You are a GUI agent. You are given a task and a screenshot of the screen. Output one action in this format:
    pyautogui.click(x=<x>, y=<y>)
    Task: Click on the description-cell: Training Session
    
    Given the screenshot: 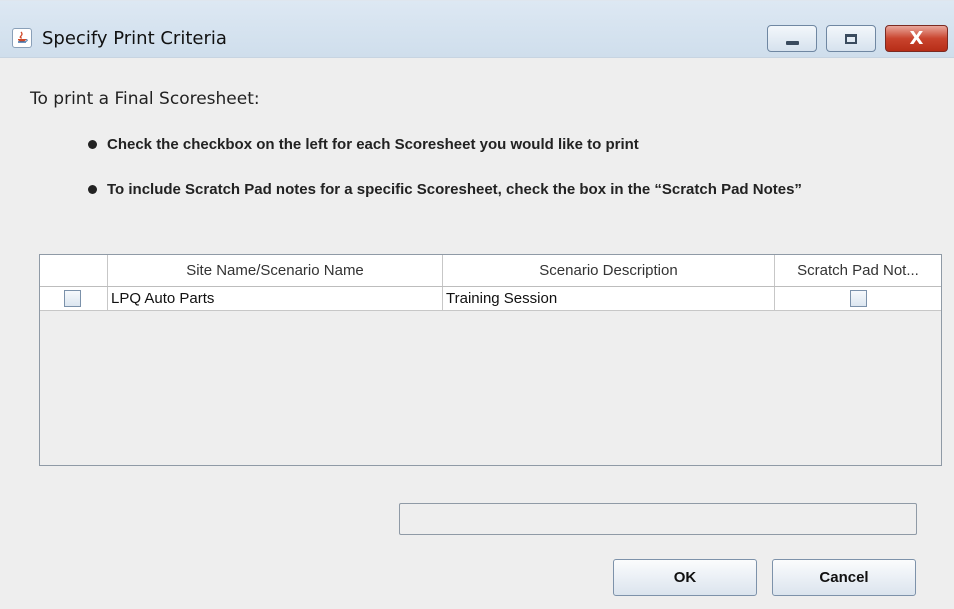 What is the action you would take?
    pyautogui.click(x=609, y=298)
    